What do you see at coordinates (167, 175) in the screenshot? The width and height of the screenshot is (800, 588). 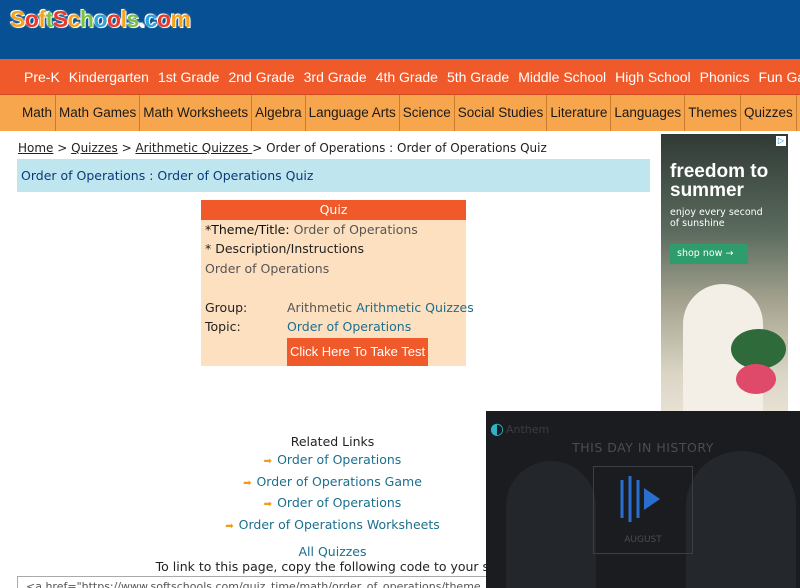 I see `page-title: Order of Operations` at bounding box center [167, 175].